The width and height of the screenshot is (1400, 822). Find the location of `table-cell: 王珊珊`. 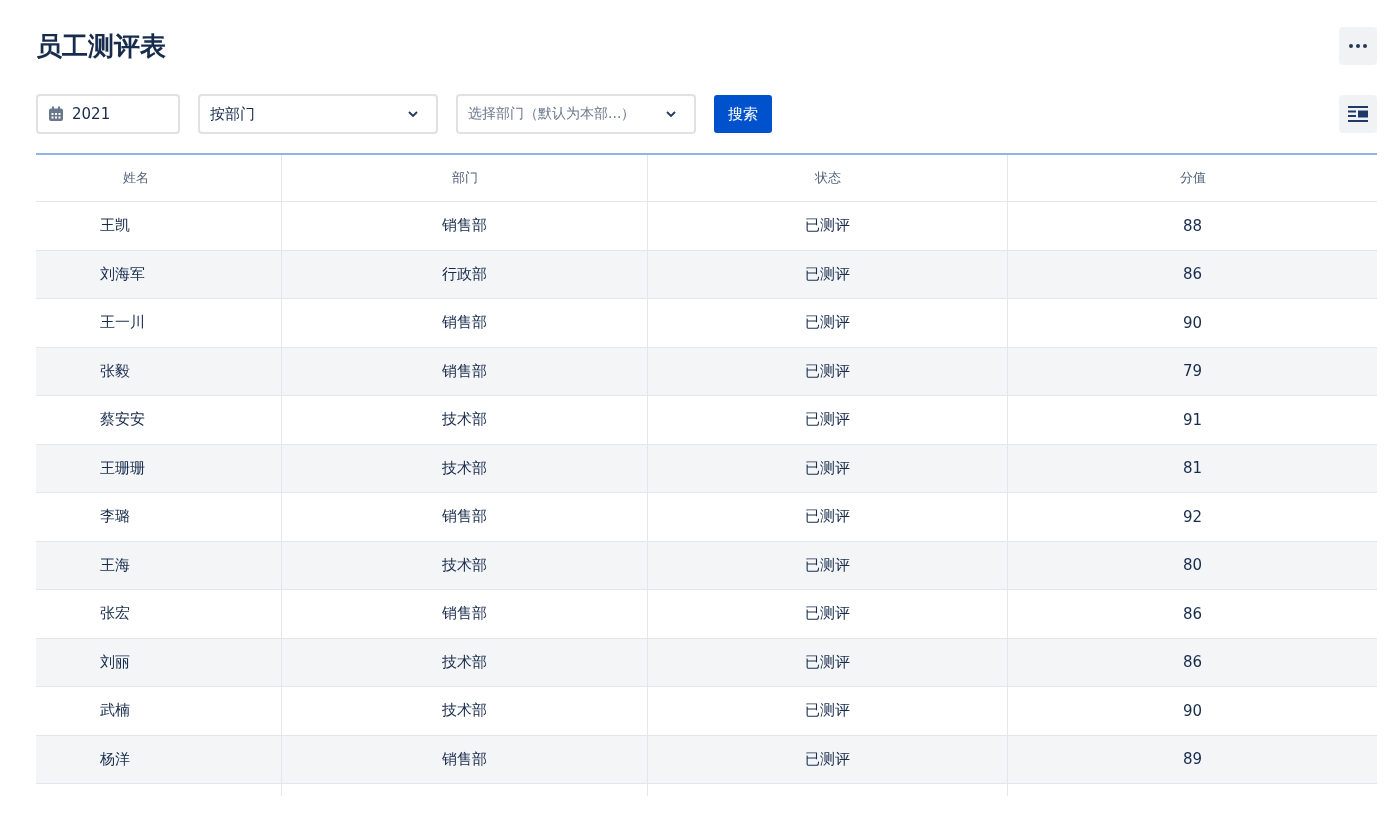

table-cell: 王珊珊 is located at coordinates (159, 468).